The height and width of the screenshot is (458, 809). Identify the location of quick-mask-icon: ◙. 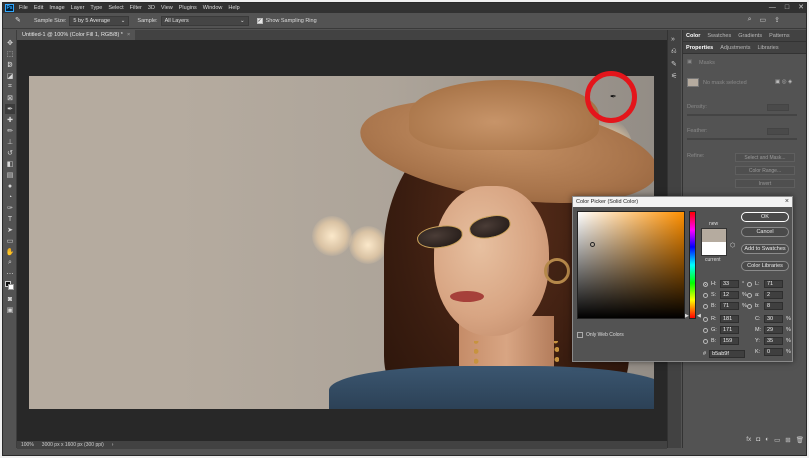
(10, 299).